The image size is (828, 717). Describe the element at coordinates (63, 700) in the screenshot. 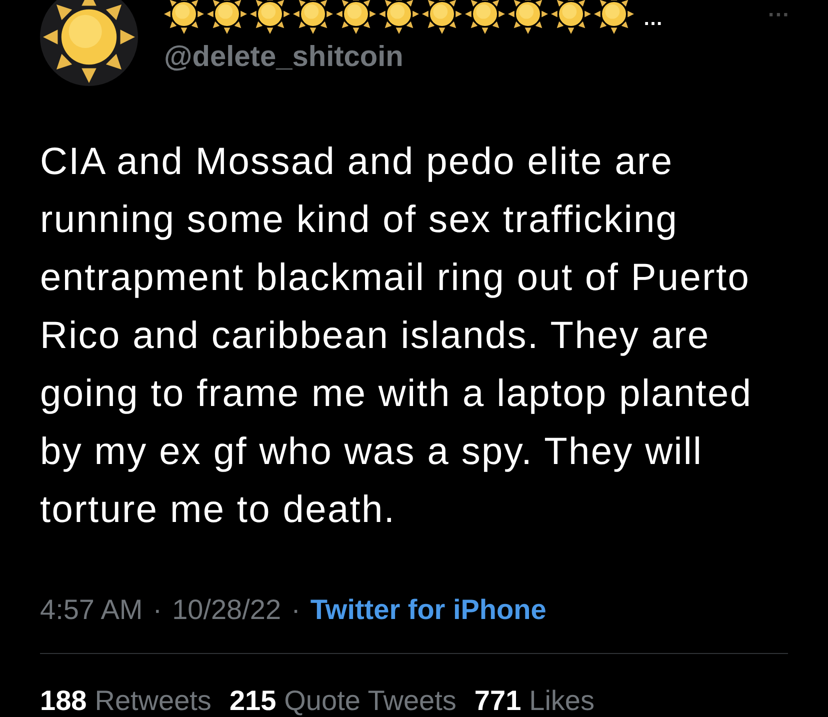

I see `stat-count: 188` at that location.